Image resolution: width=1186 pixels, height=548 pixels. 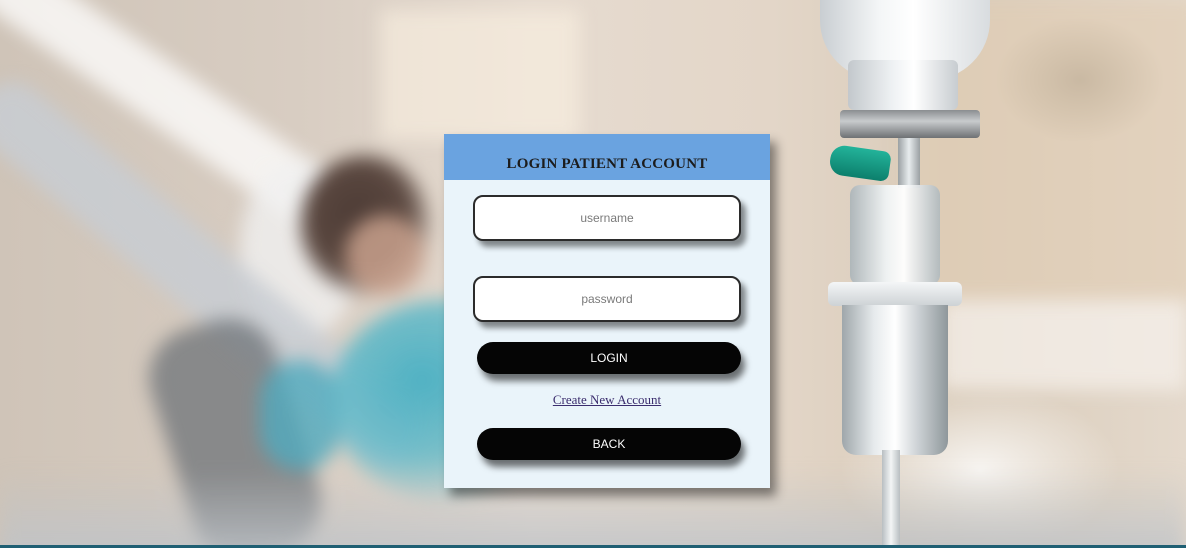 What do you see at coordinates (607, 299) in the screenshot?
I see `password-input` at bounding box center [607, 299].